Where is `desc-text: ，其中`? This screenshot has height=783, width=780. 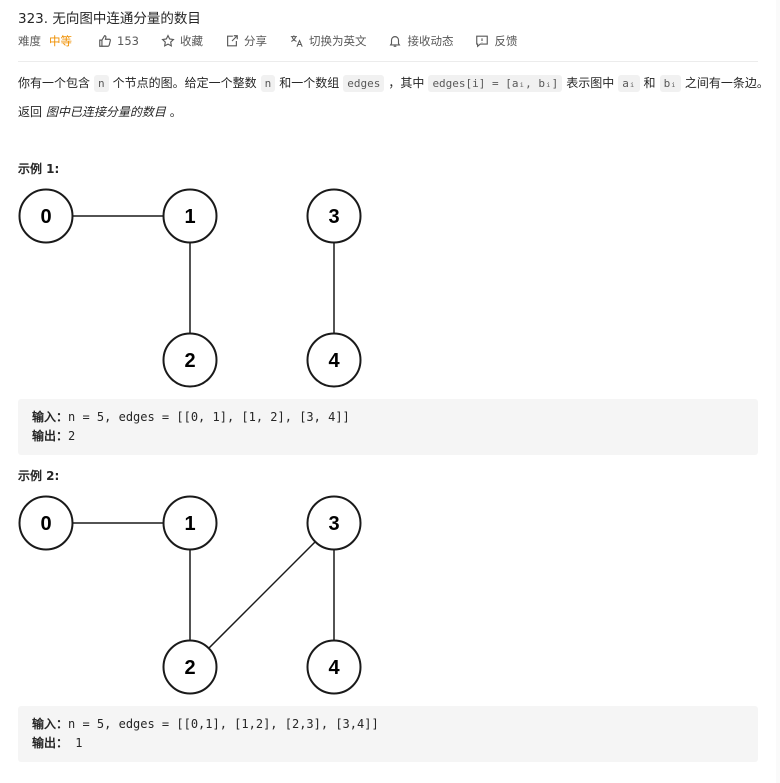
desc-text: ，其中 is located at coordinates (406, 83).